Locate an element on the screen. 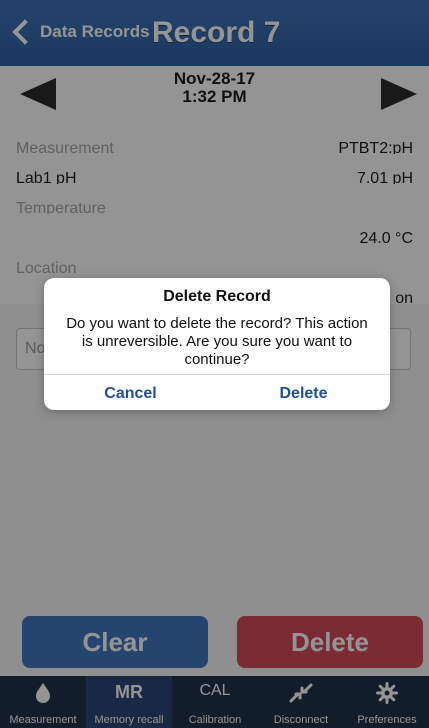  dialog-delete-button: Delete is located at coordinates (303, 394).